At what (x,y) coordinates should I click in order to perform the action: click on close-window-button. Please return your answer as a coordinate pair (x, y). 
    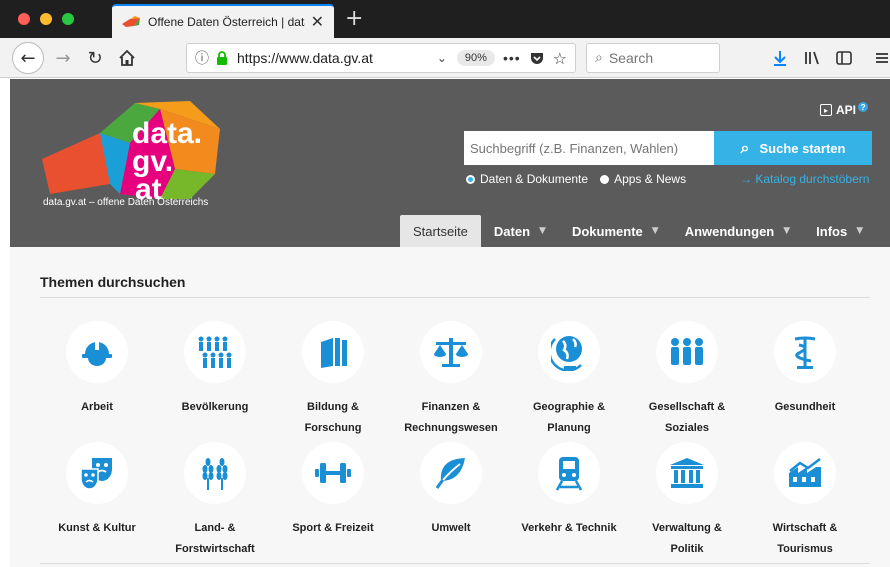
    Looking at the image, I should click on (24, 19).